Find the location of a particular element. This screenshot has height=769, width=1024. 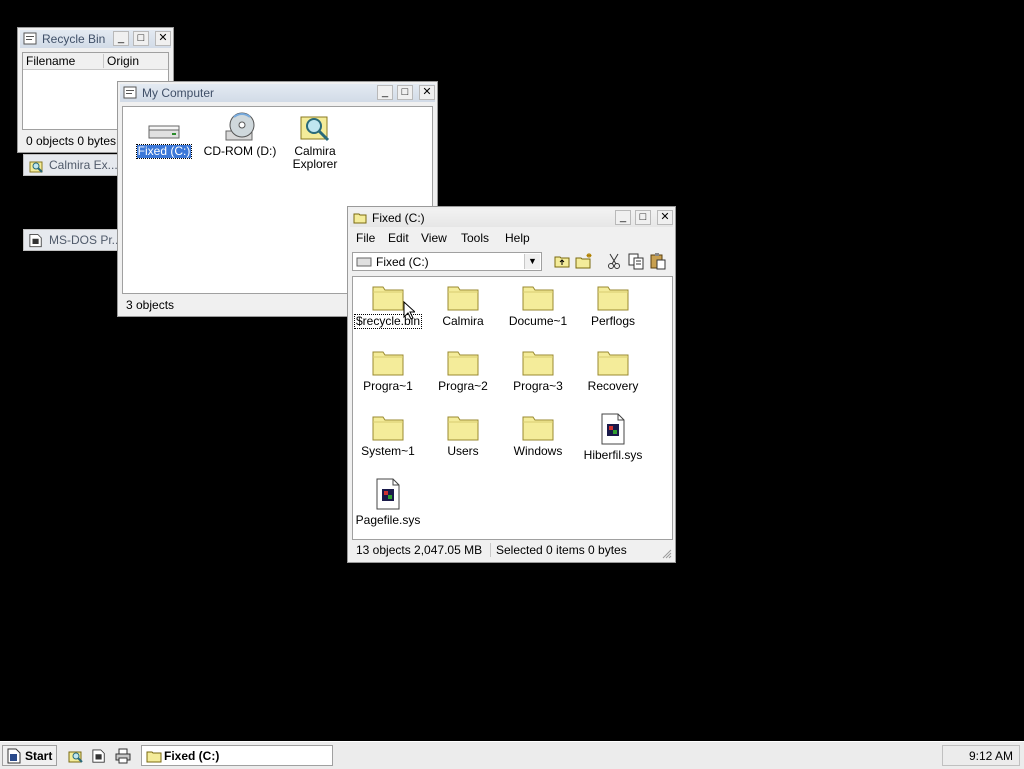

calmira-explorer-shortcut: Calmira Explorer is located at coordinates (315, 141).